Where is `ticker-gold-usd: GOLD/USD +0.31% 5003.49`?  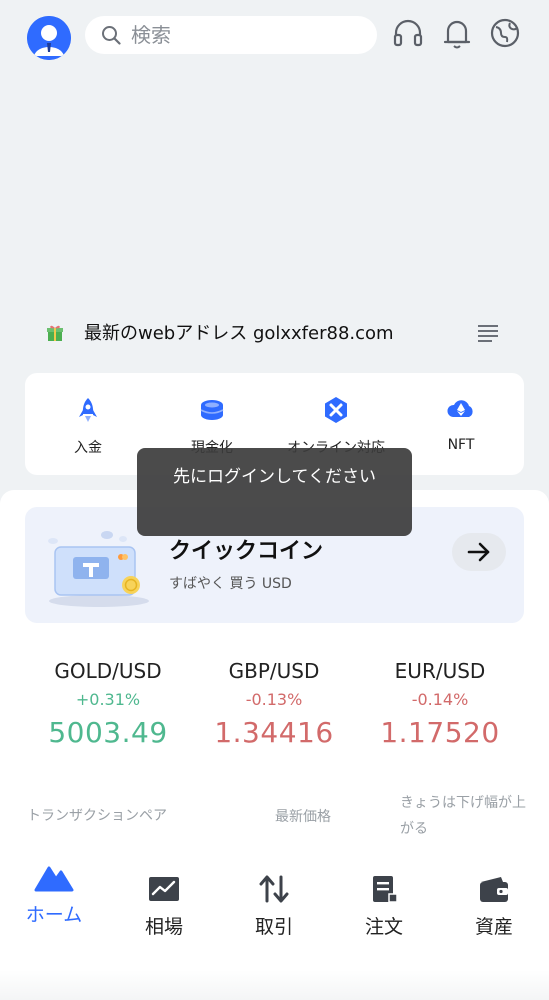 ticker-gold-usd: GOLD/USD +0.31% 5003.49 is located at coordinates (108, 704).